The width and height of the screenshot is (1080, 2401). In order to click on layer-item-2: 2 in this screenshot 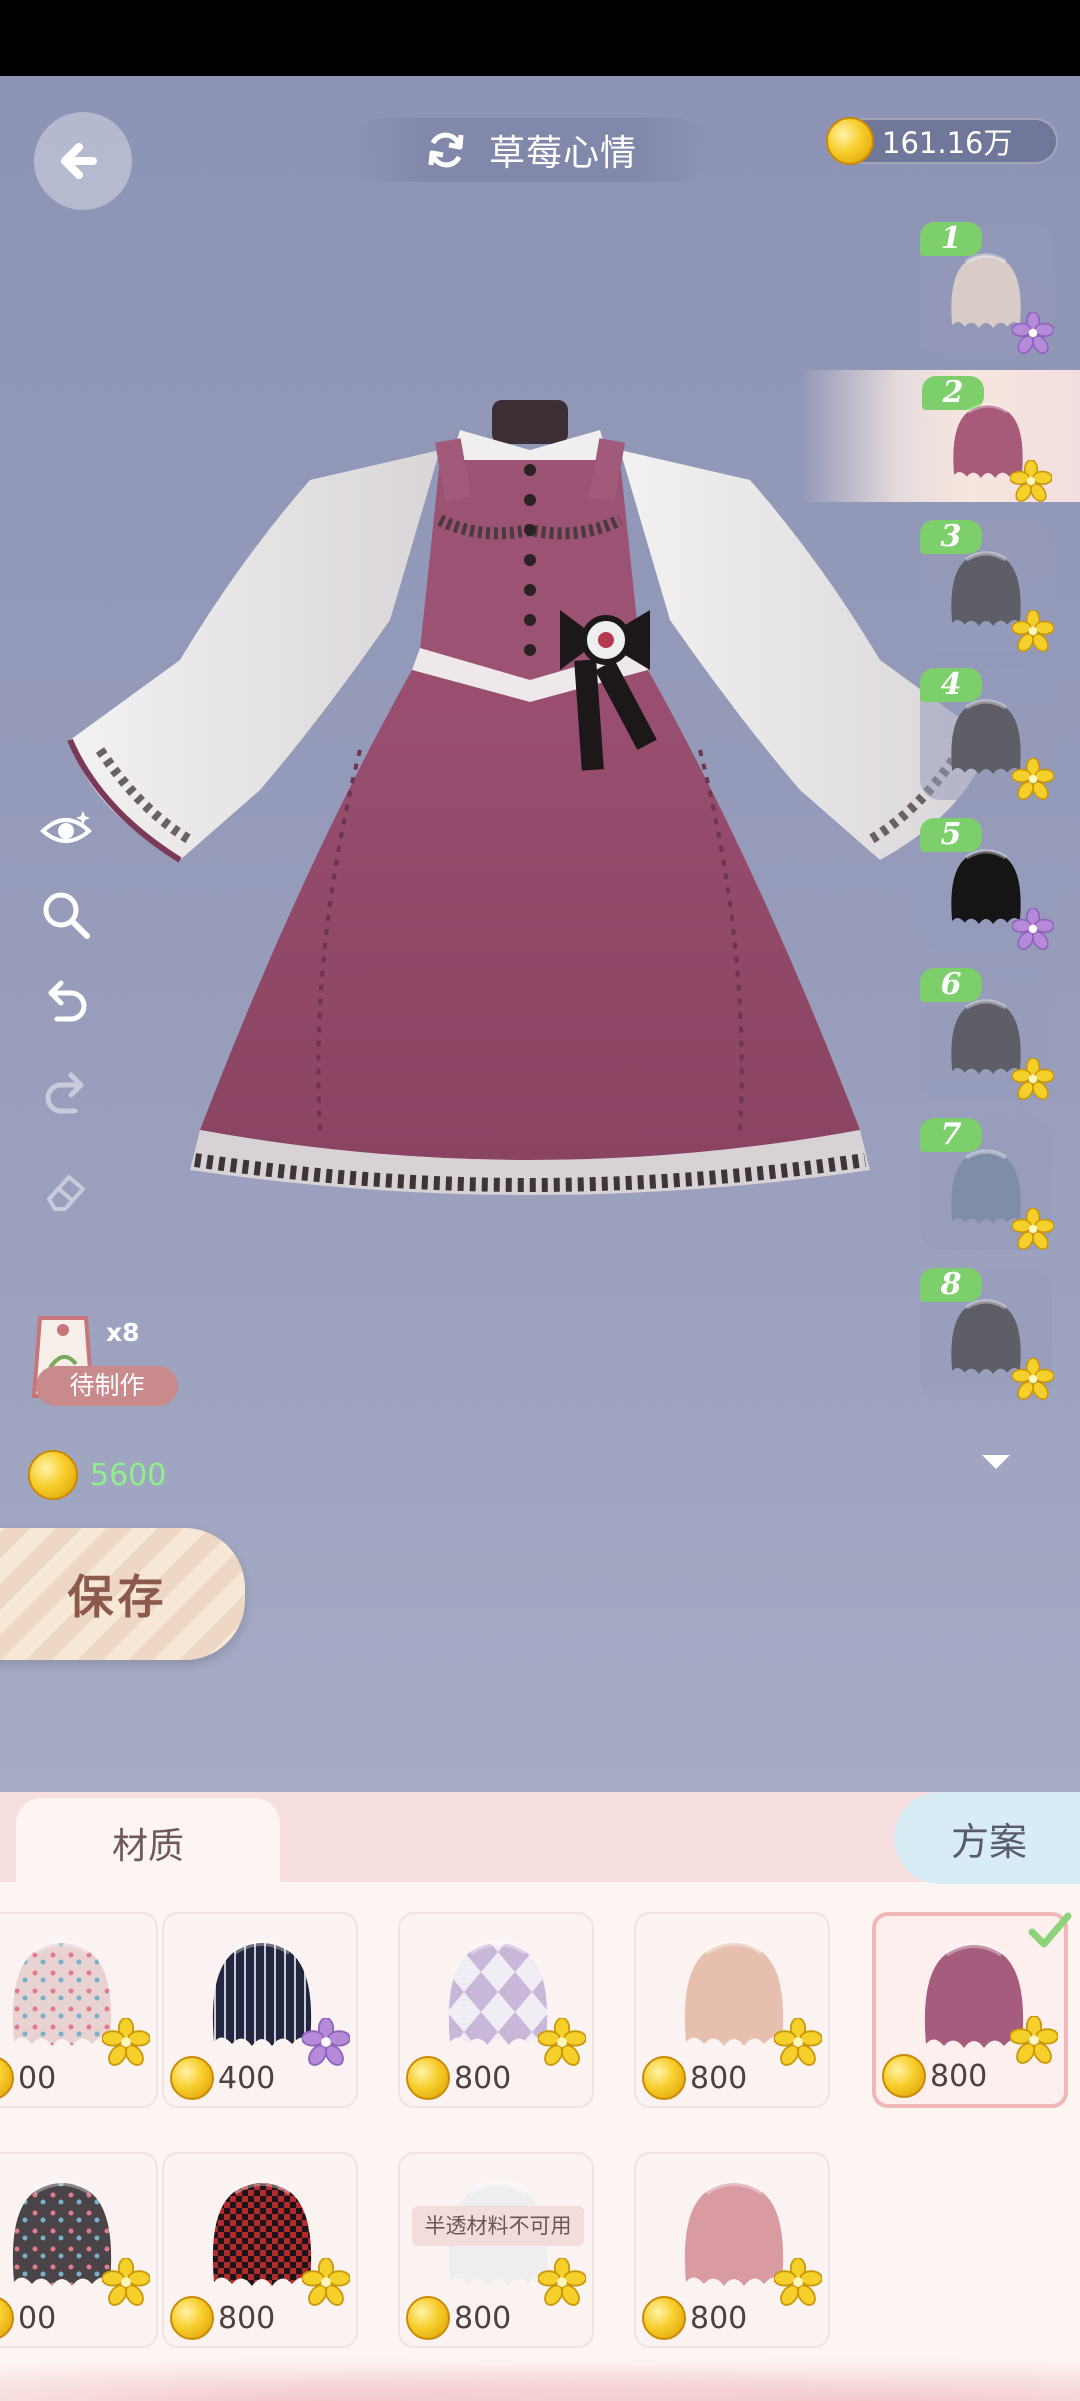, I will do `click(940, 436)`.